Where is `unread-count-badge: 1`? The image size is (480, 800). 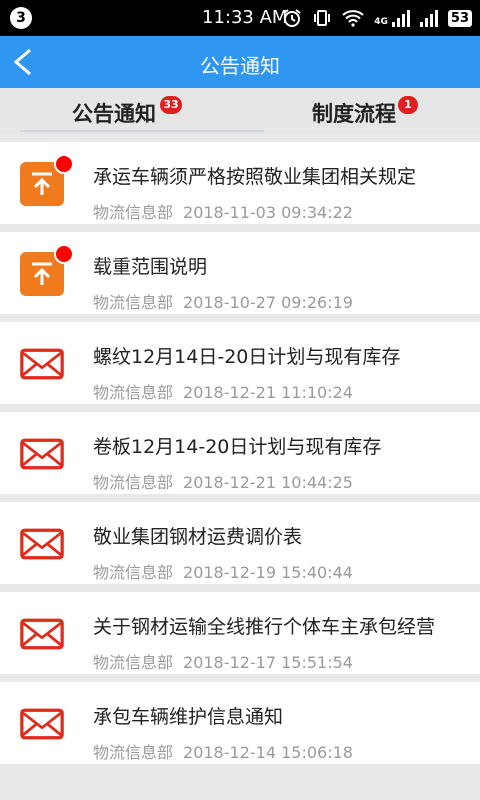 unread-count-badge: 1 is located at coordinates (408, 105).